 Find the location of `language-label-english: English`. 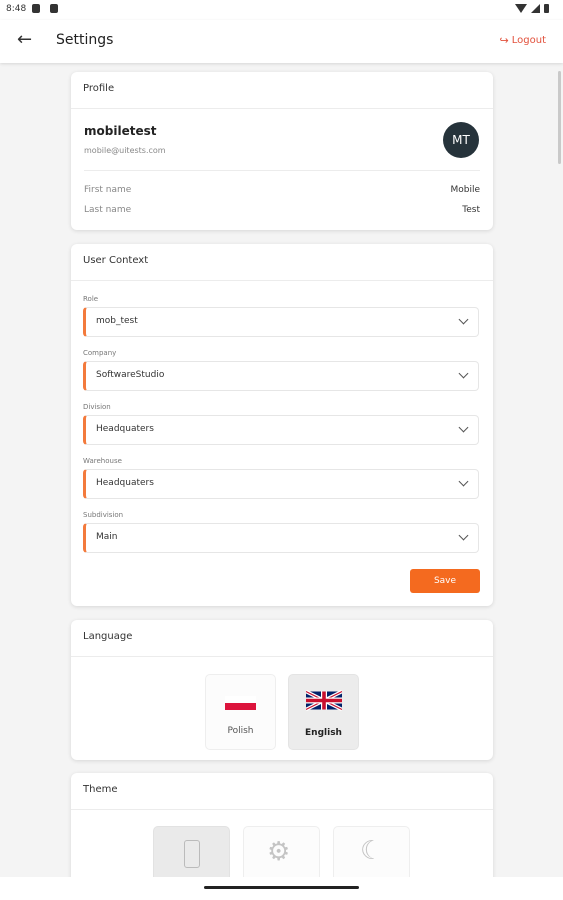

language-label-english: English is located at coordinates (323, 733).